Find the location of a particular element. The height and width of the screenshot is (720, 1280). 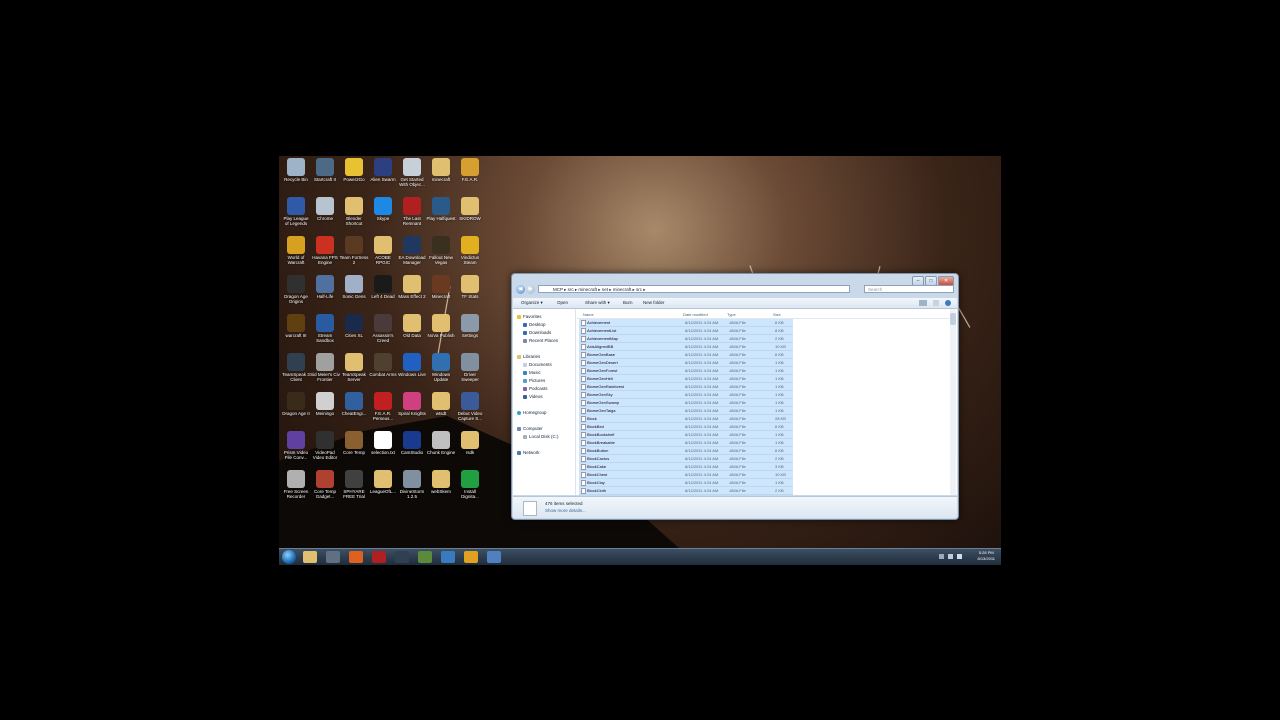

file-row: BlockBed 8/12/2011 4:24 AM JAVA File 6 KB is located at coordinates (686, 427).